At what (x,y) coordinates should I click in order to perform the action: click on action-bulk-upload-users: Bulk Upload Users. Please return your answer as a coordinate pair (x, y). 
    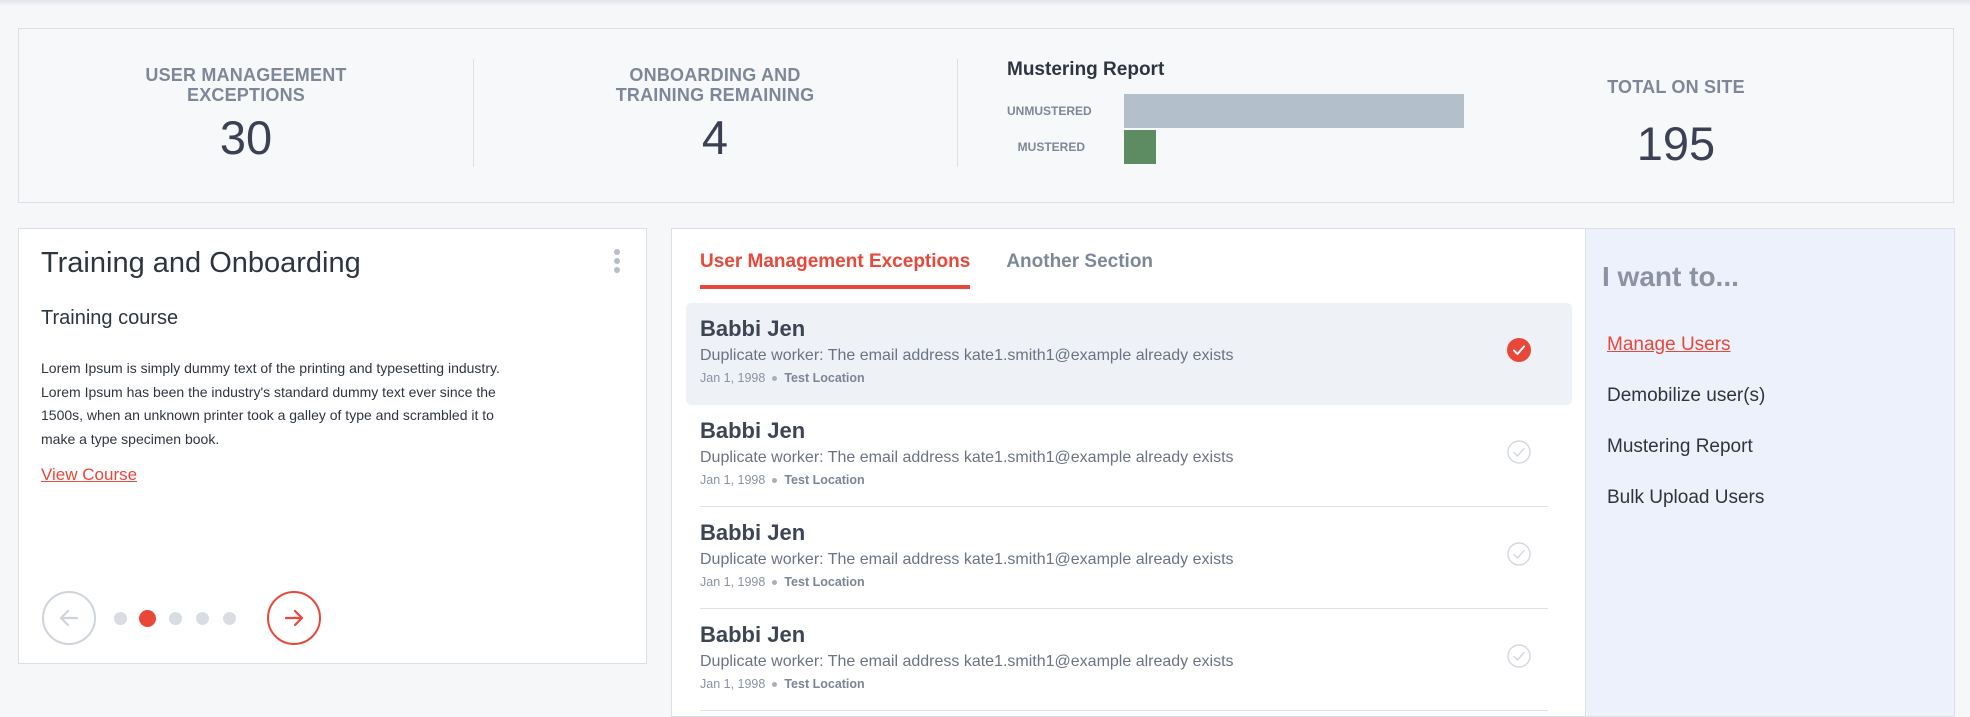
    Looking at the image, I should click on (1685, 498).